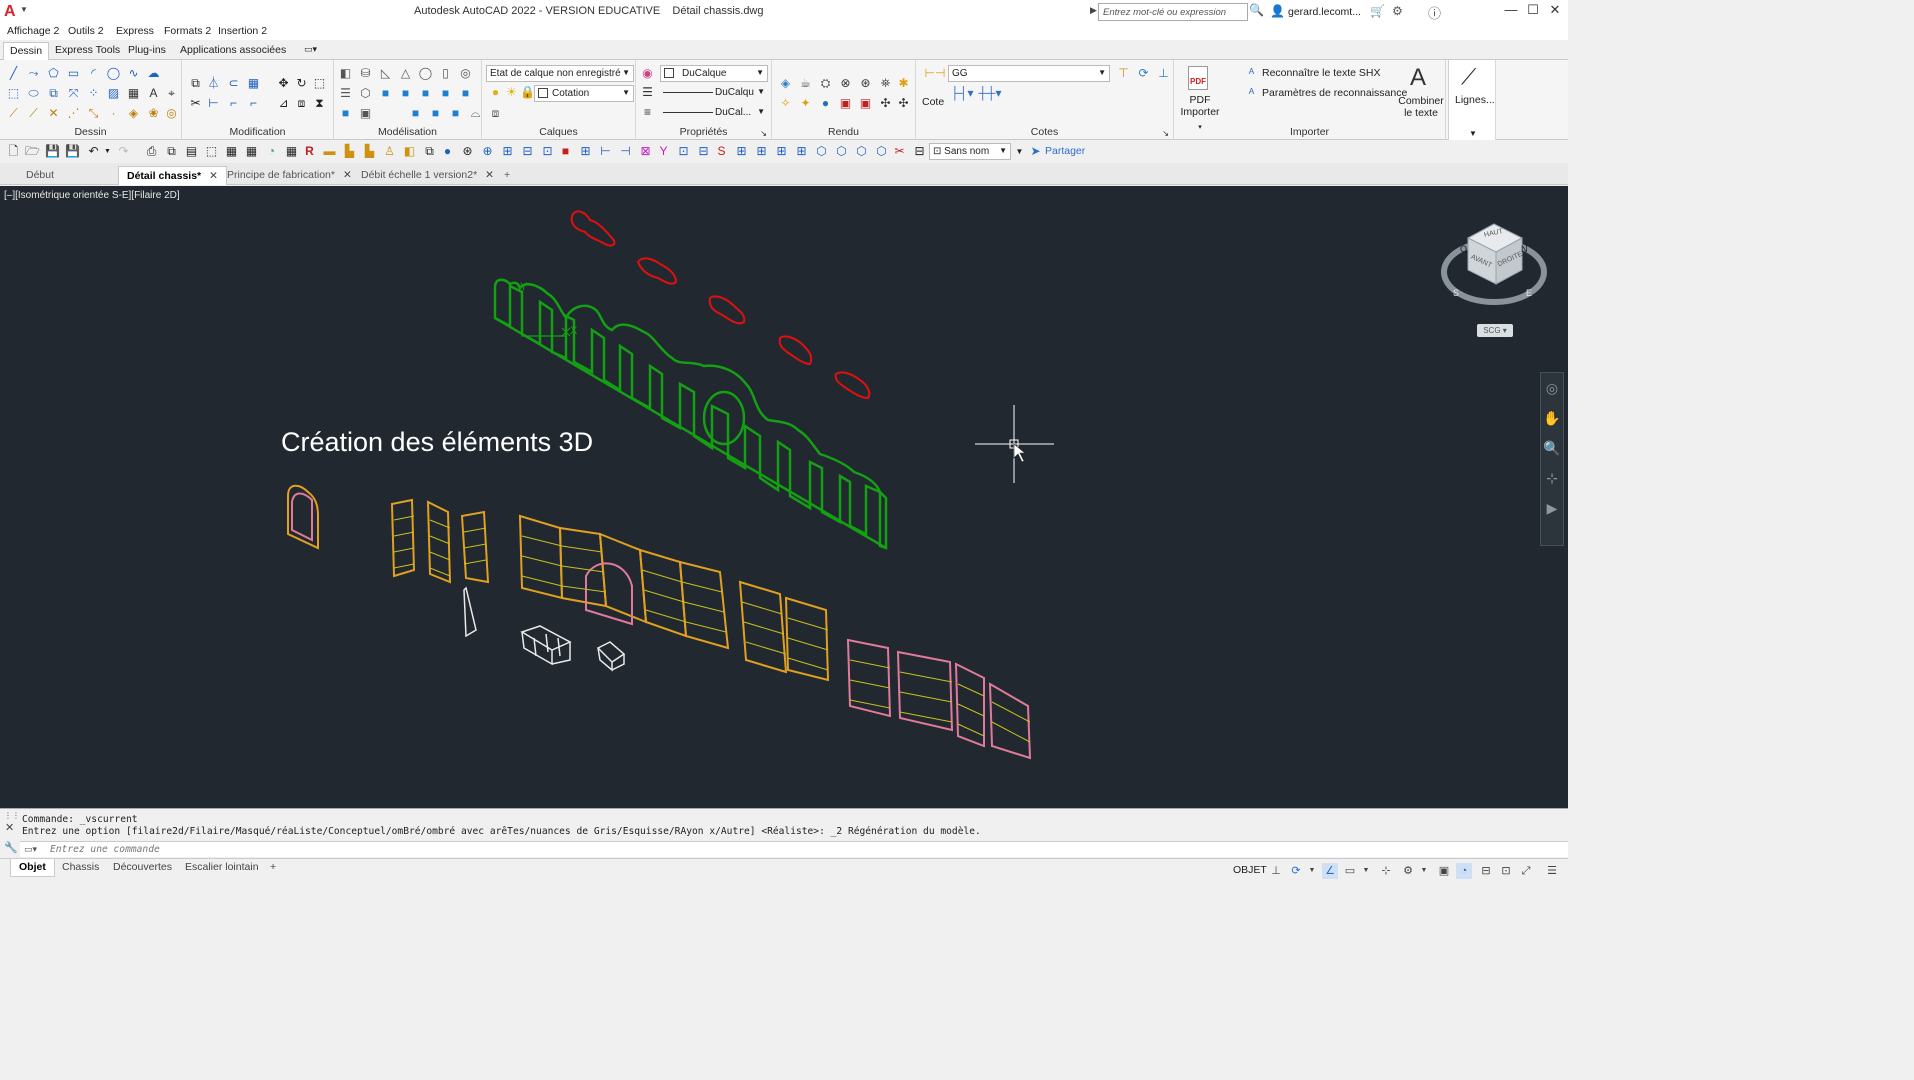 The image size is (1914, 1080). What do you see at coordinates (1386, 871) in the screenshot?
I see `isodraft-icon: ⊹` at bounding box center [1386, 871].